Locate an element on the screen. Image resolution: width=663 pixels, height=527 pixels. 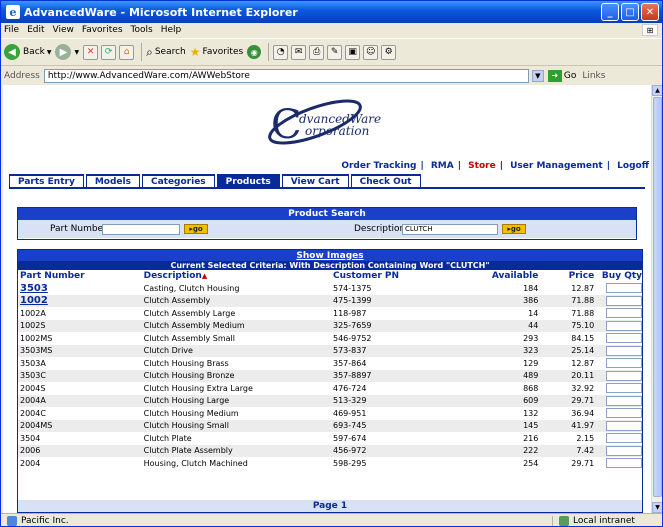
tab-parts-entry: Parts Entry is located at coordinates (46, 180).